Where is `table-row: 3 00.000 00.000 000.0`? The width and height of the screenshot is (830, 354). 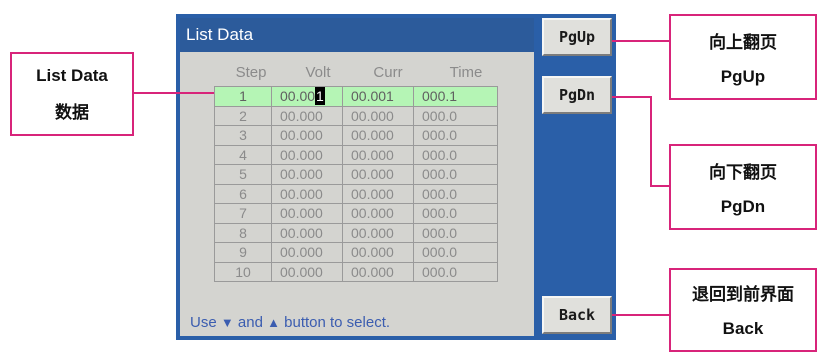
table-row: 3 00.000 00.000 000.0 is located at coordinates (356, 135).